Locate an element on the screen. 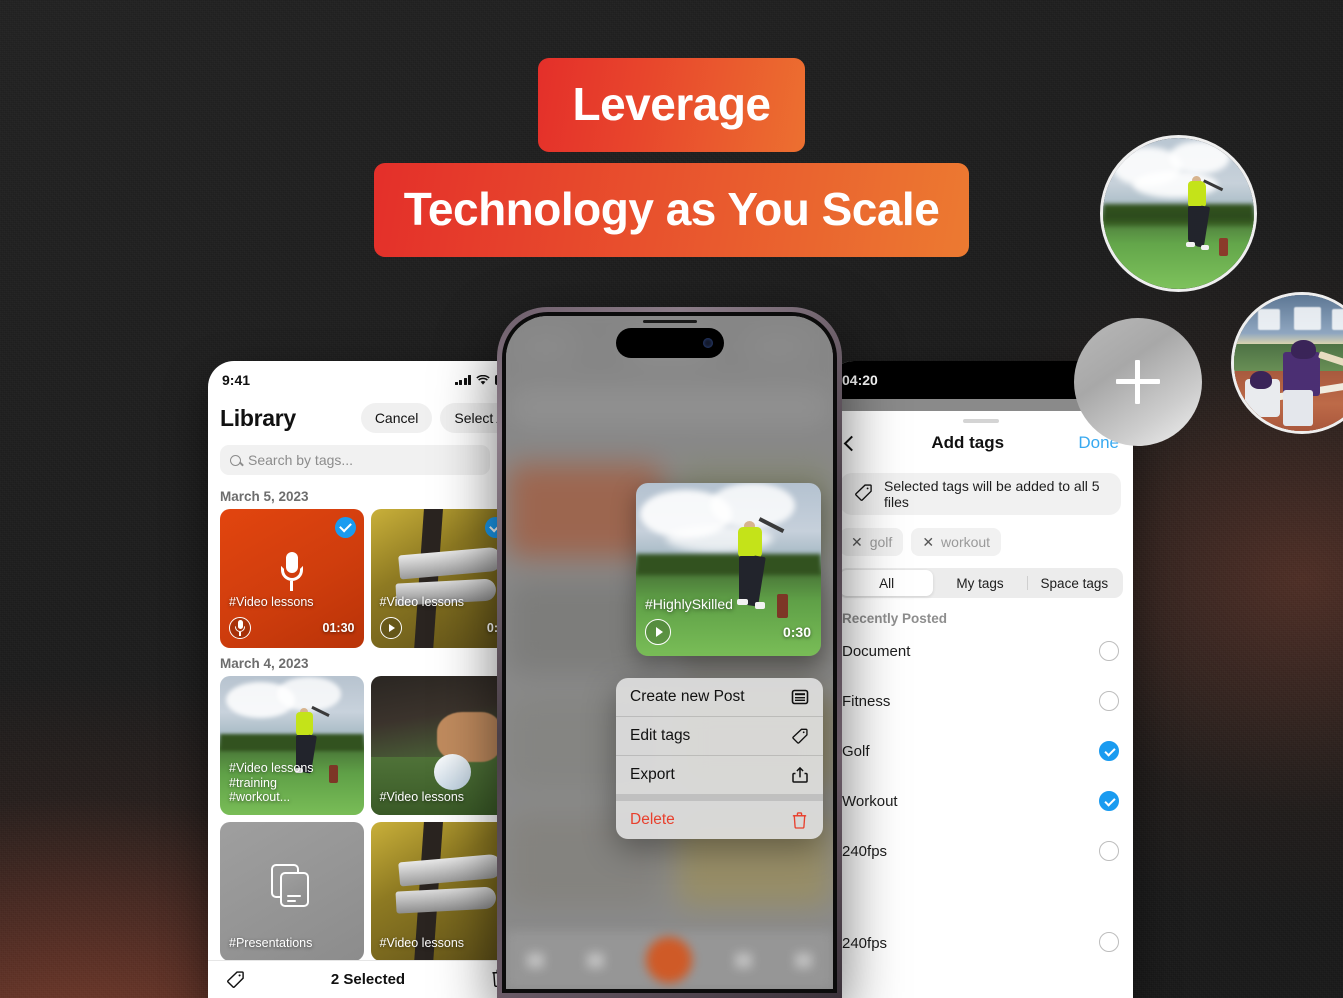 Image resolution: width=1343 pixels, height=998 pixels. table-row: #Presentations is located at coordinates (292, 891).